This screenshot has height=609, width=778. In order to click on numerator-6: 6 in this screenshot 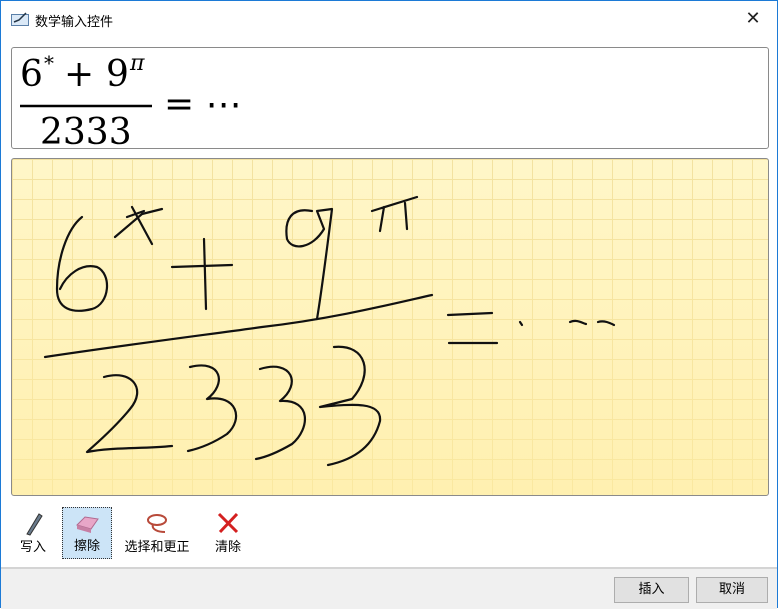, I will do `click(31, 74)`.